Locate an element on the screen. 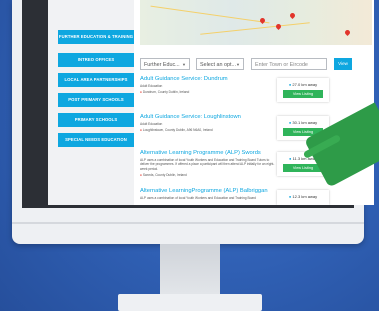 The height and width of the screenshot is (311, 379). location-input: Enter Town or Eircode is located at coordinates (289, 64).